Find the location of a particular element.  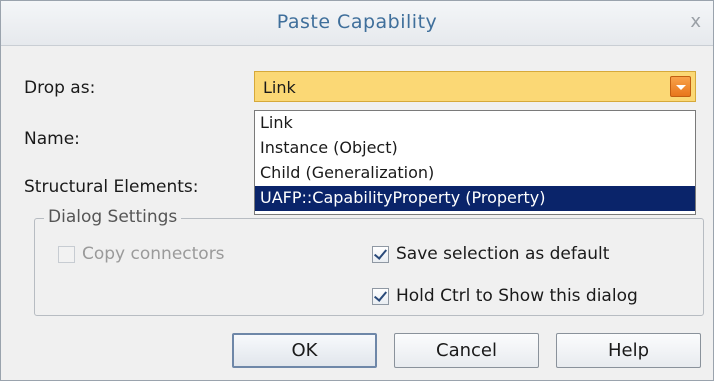

dropdown-option-child: Child (Generalization) is located at coordinates (475, 173).